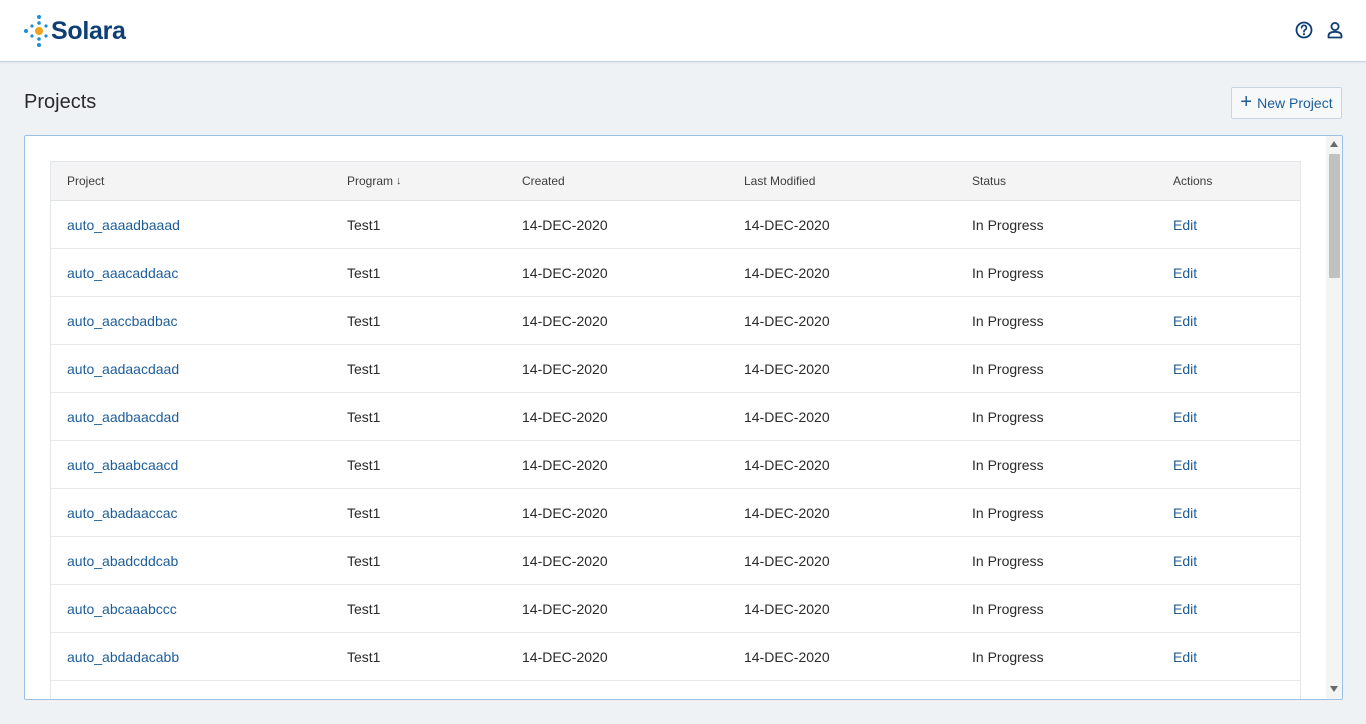  I want to click on column-header-created: Created, so click(543, 181).